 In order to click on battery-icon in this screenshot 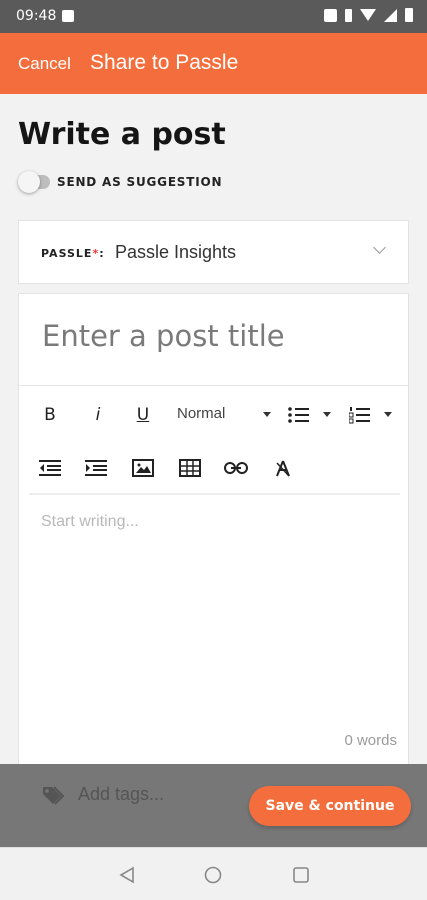, I will do `click(409, 15)`.